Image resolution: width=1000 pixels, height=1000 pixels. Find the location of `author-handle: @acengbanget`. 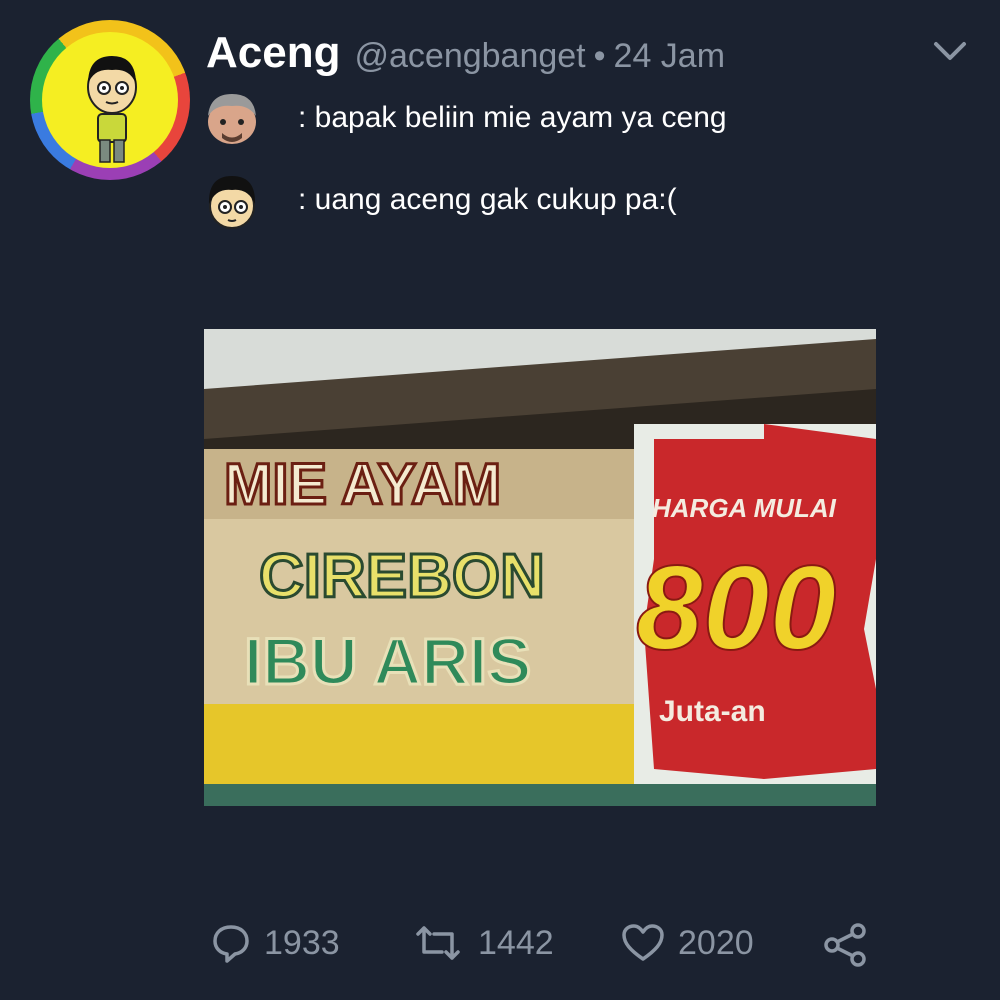

author-handle: @acengbanget is located at coordinates (469, 56).